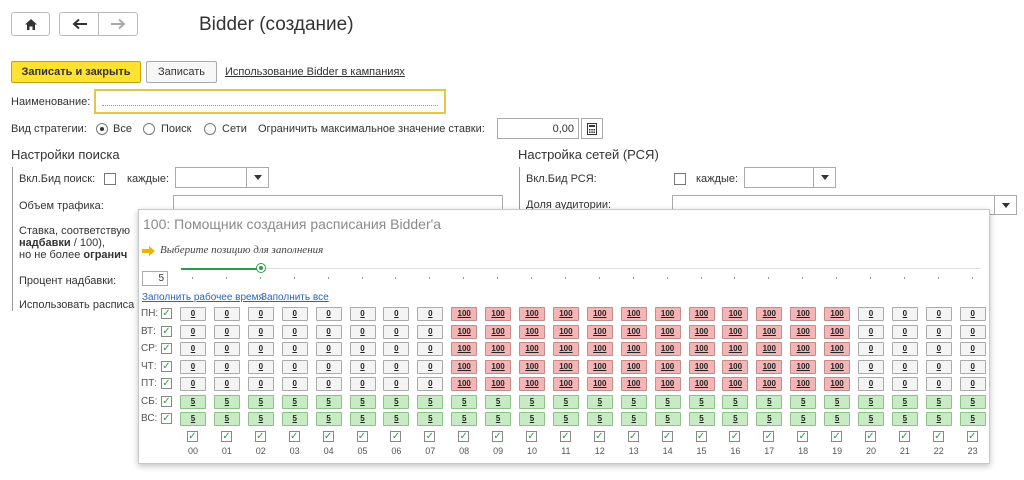 Image resolution: width=1024 pixels, height=480 pixels. What do you see at coordinates (592, 128) in the screenshot?
I see `calculator-button` at bounding box center [592, 128].